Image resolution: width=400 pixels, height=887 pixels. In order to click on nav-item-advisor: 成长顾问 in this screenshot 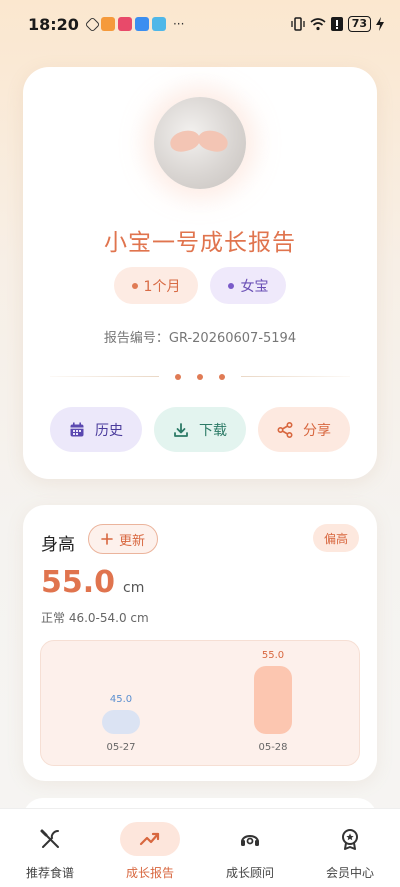, I will do `click(250, 851)`.